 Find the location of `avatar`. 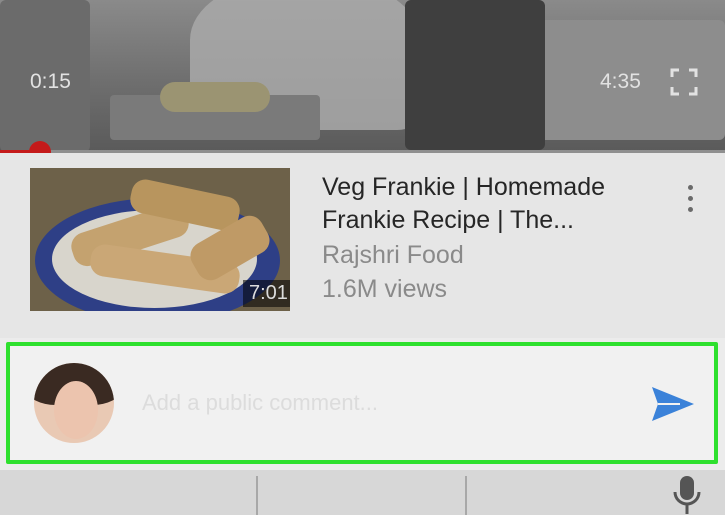

avatar is located at coordinates (74, 403).